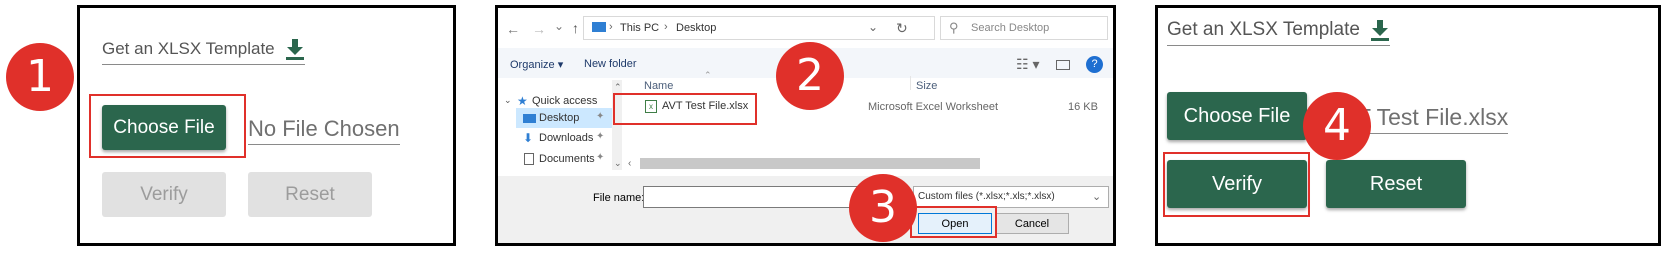 The height and width of the screenshot is (255, 1668). I want to click on sidebar-item-quick-access: Quick access, so click(564, 101).